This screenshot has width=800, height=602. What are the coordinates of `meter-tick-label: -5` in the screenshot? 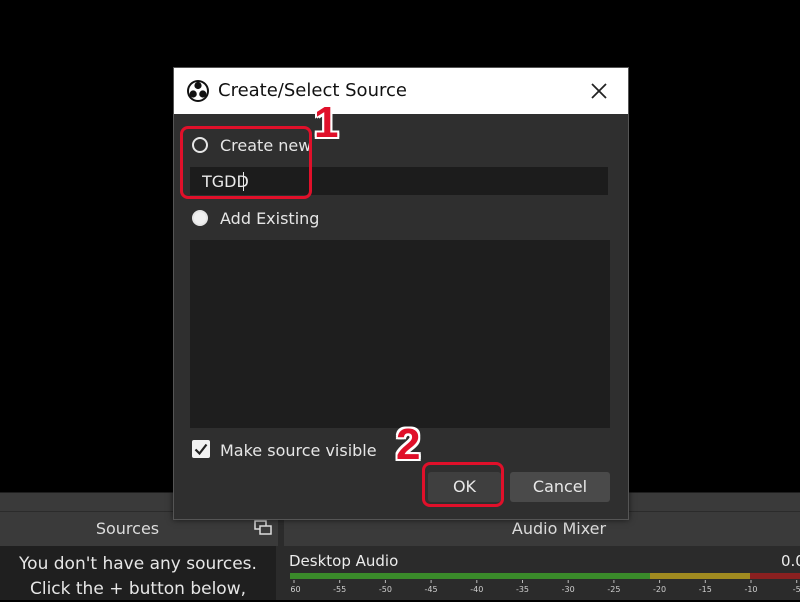 It's located at (796, 589).